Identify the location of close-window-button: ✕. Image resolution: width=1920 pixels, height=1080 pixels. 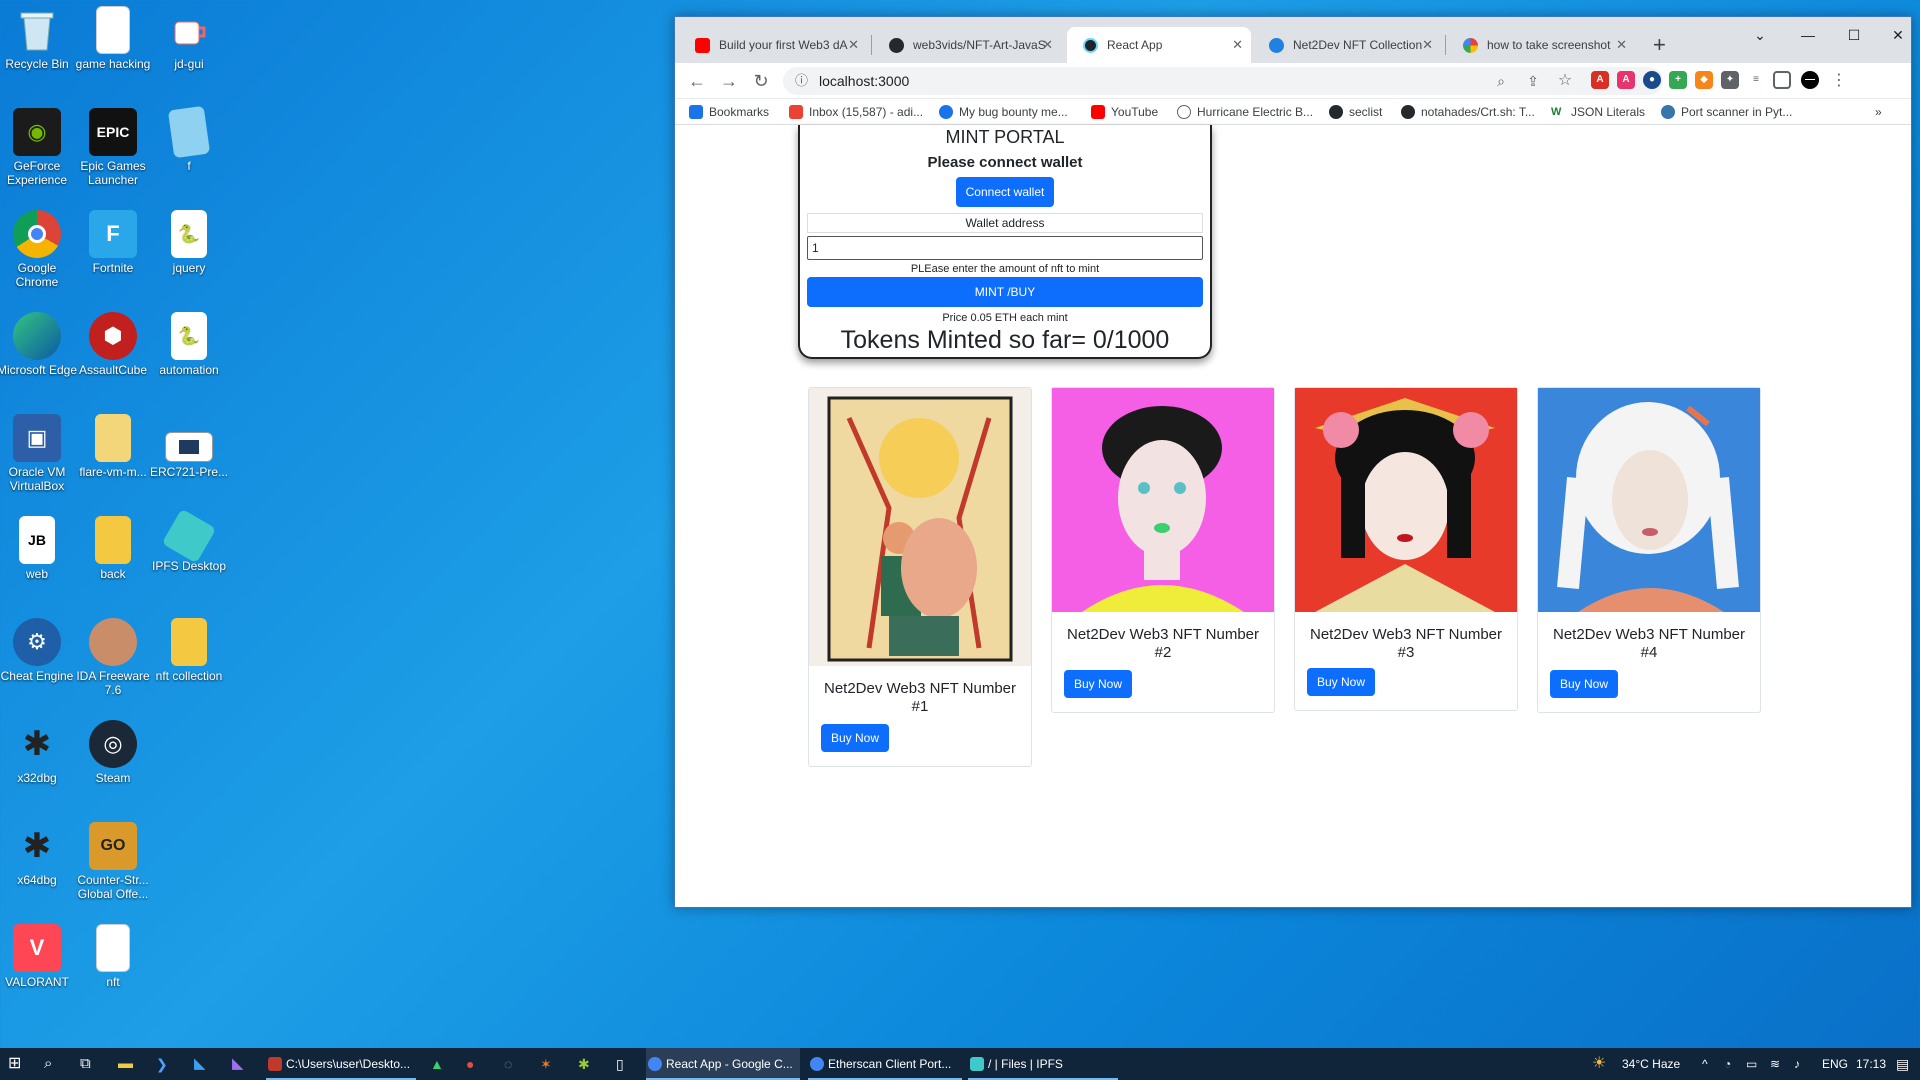
(1897, 35).